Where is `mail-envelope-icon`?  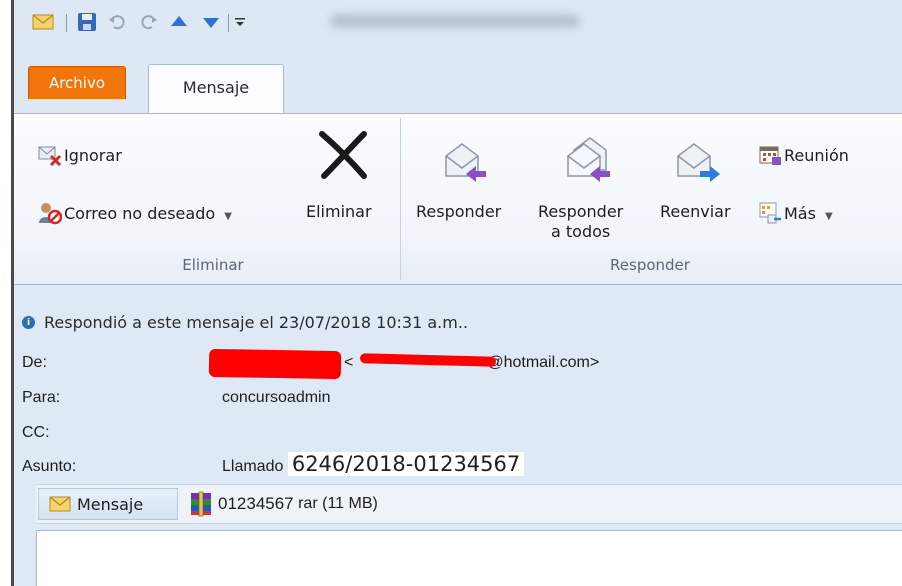
mail-envelope-icon is located at coordinates (60, 504).